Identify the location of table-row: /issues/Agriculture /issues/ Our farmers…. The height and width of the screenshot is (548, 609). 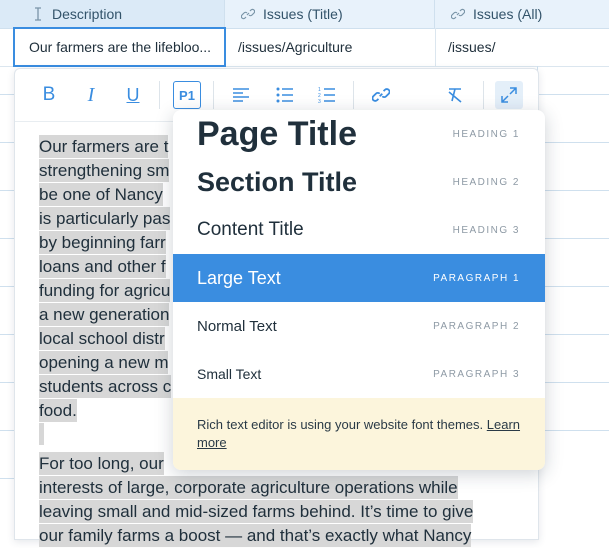
(304, 47).